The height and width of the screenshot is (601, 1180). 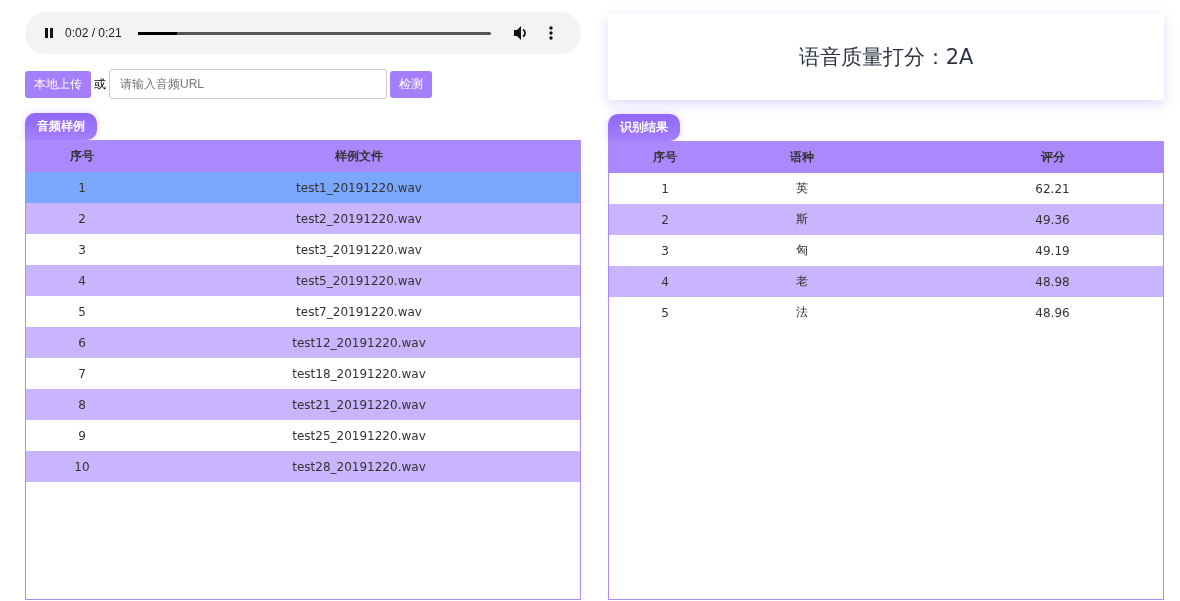 I want to click on table-cell: 8, so click(x=82, y=404).